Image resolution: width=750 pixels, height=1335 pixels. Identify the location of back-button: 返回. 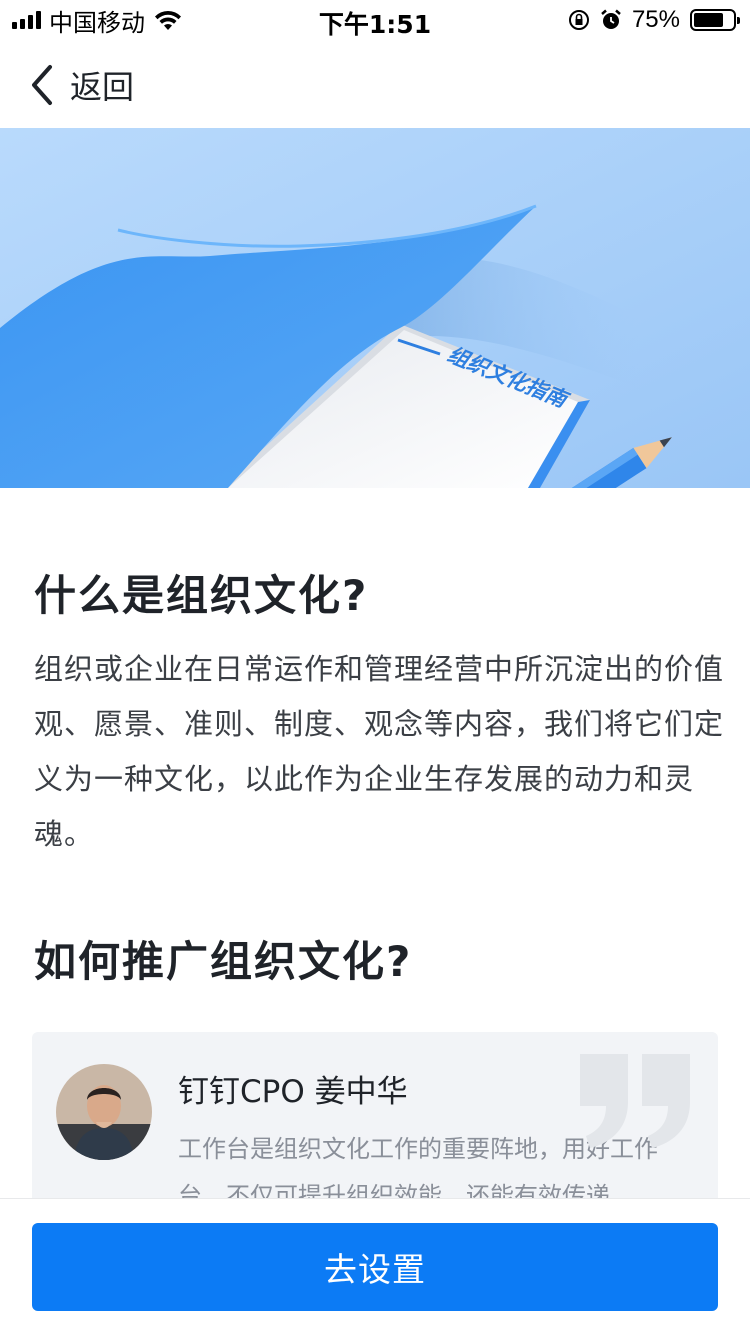
(81, 85).